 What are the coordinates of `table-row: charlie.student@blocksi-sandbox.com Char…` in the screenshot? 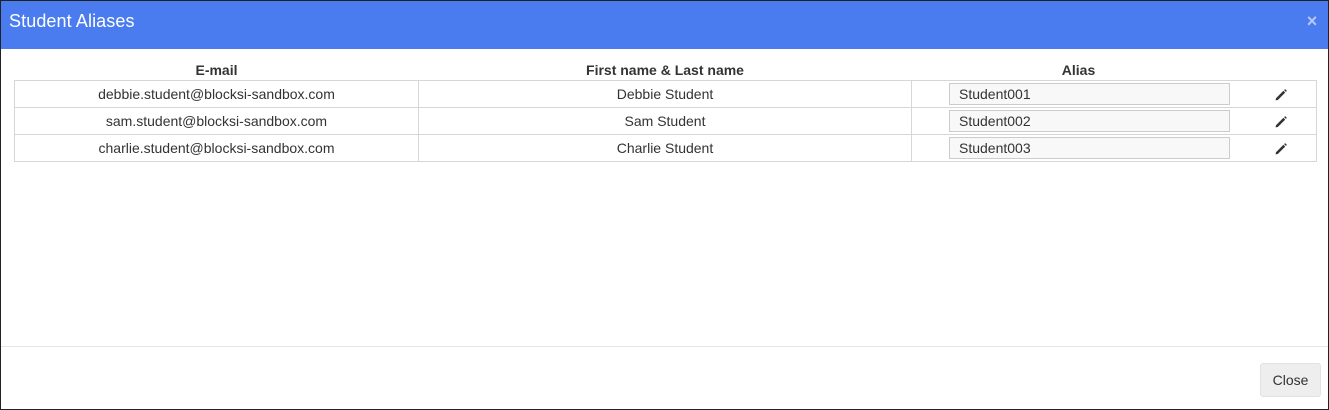 It's located at (665, 147).